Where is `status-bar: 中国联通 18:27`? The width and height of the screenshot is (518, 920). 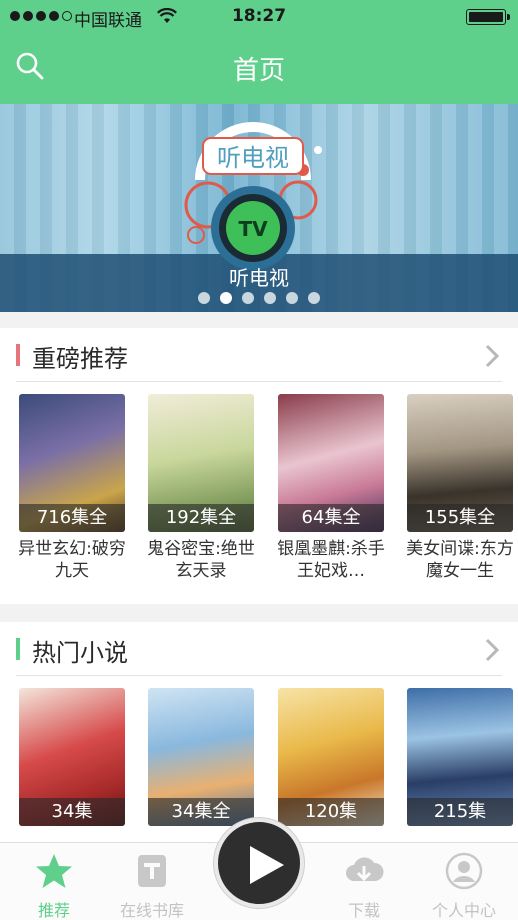
status-bar: 中国联通 18:27 is located at coordinates (259, 17).